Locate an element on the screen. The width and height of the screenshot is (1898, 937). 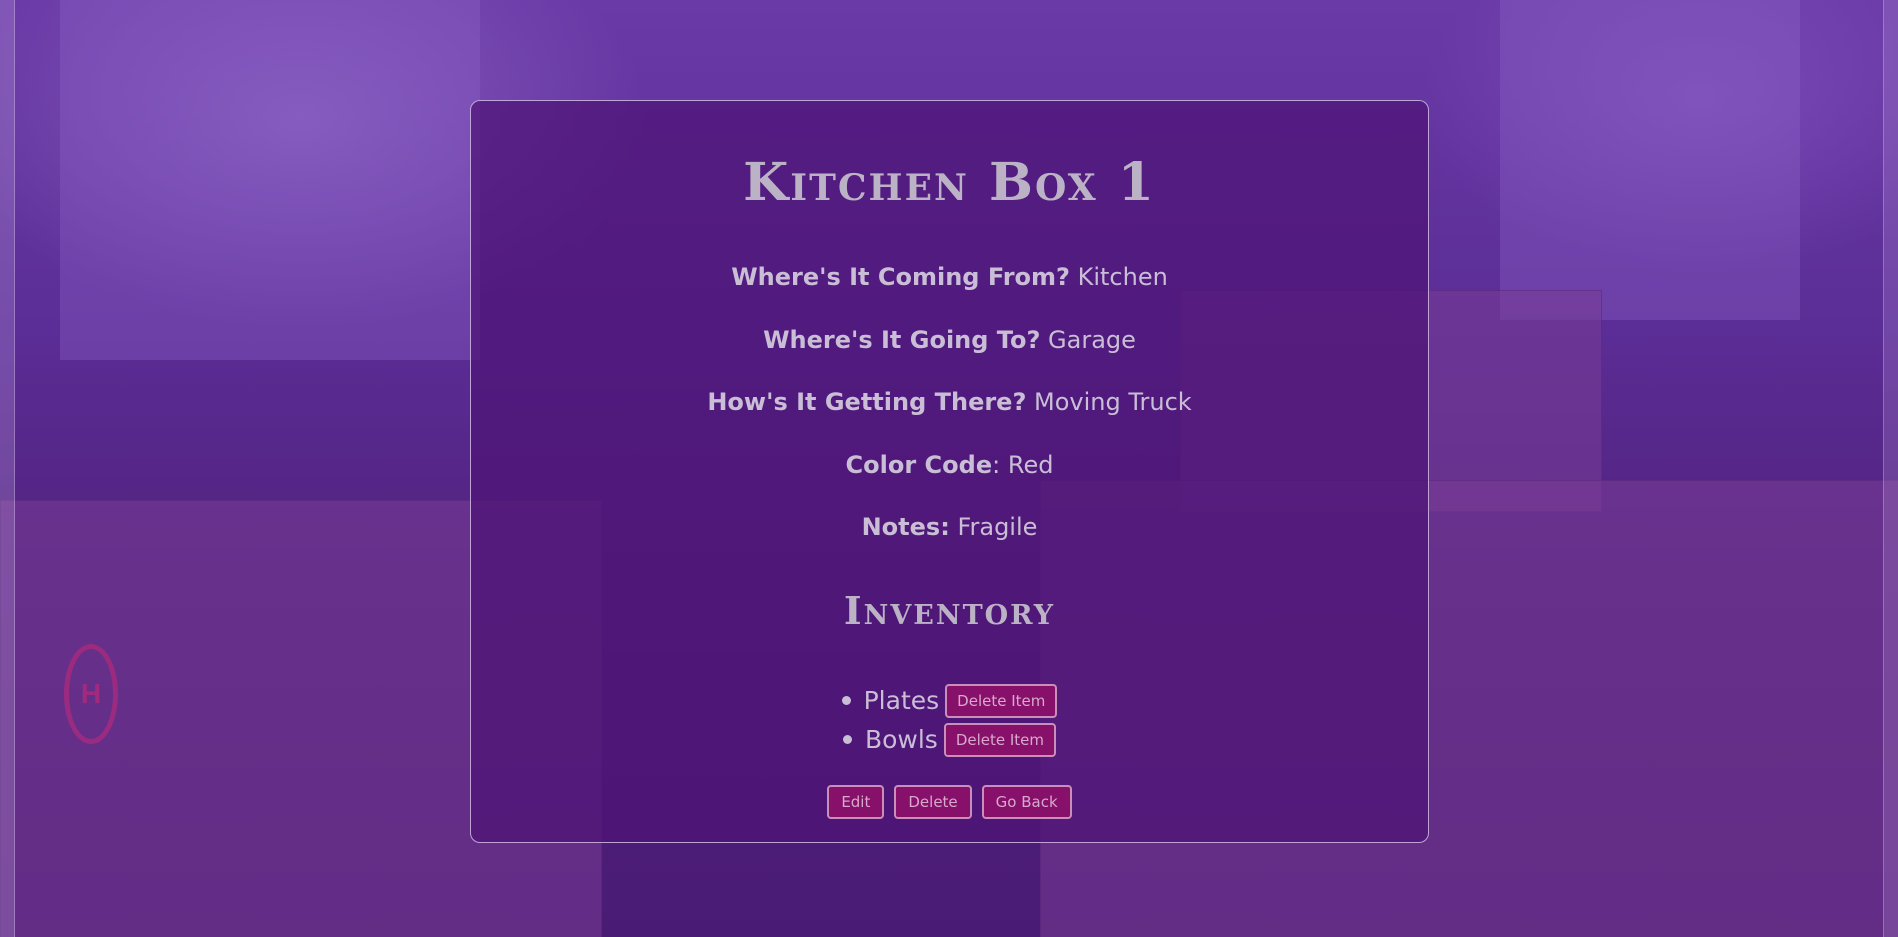
action-bar: Edit Delete Go Back is located at coordinates (949, 802).